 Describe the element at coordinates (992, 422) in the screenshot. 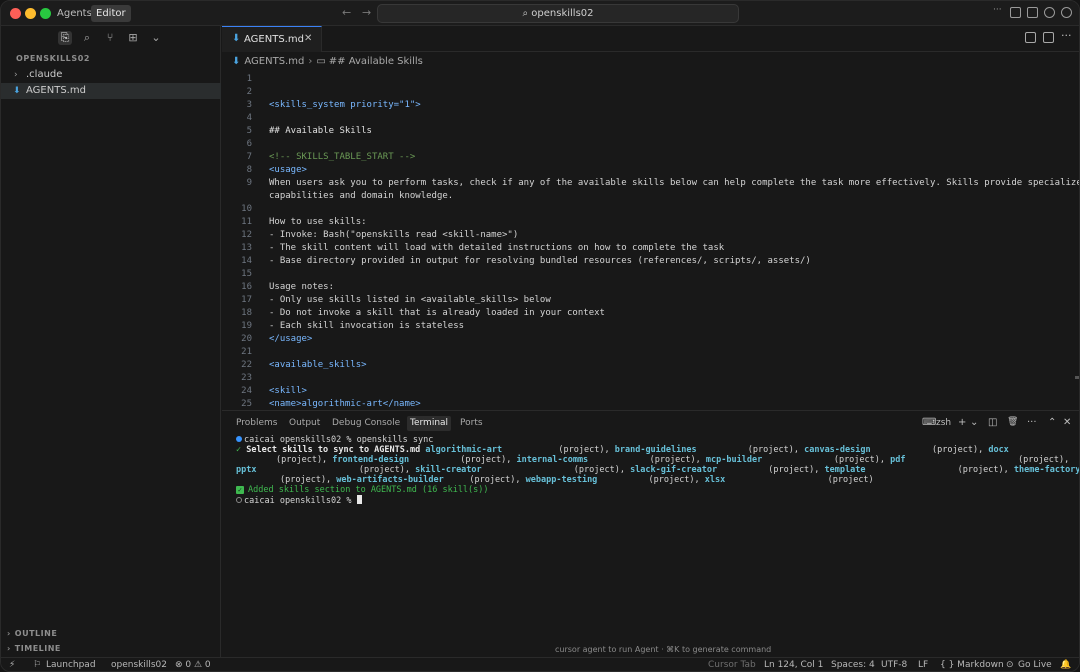

I see `split-terminal-icon: ◫` at that location.